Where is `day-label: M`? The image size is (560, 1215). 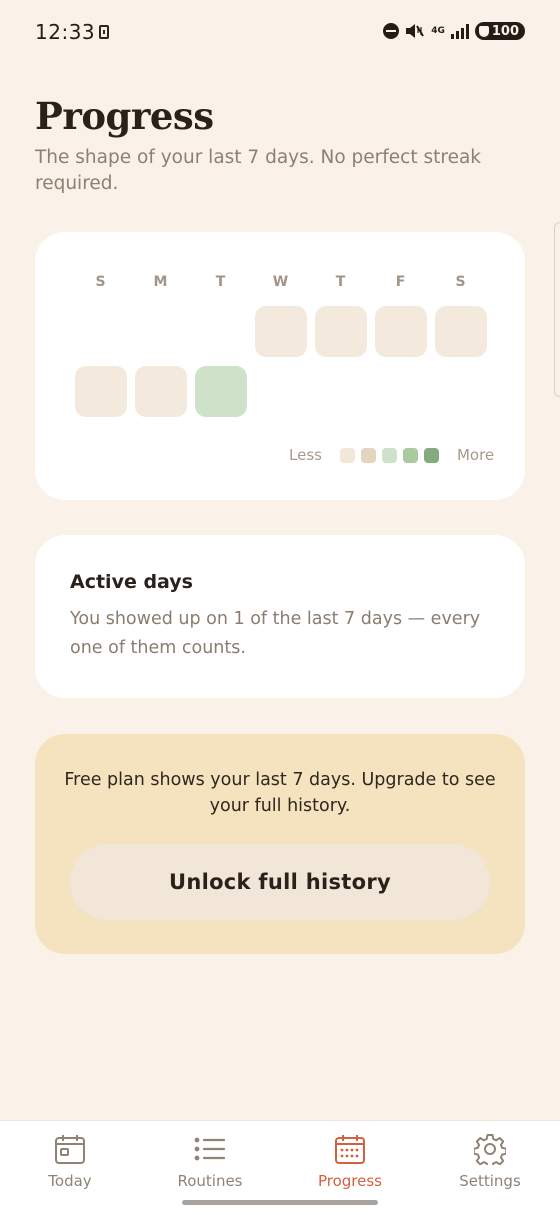
day-label: M is located at coordinates (161, 282).